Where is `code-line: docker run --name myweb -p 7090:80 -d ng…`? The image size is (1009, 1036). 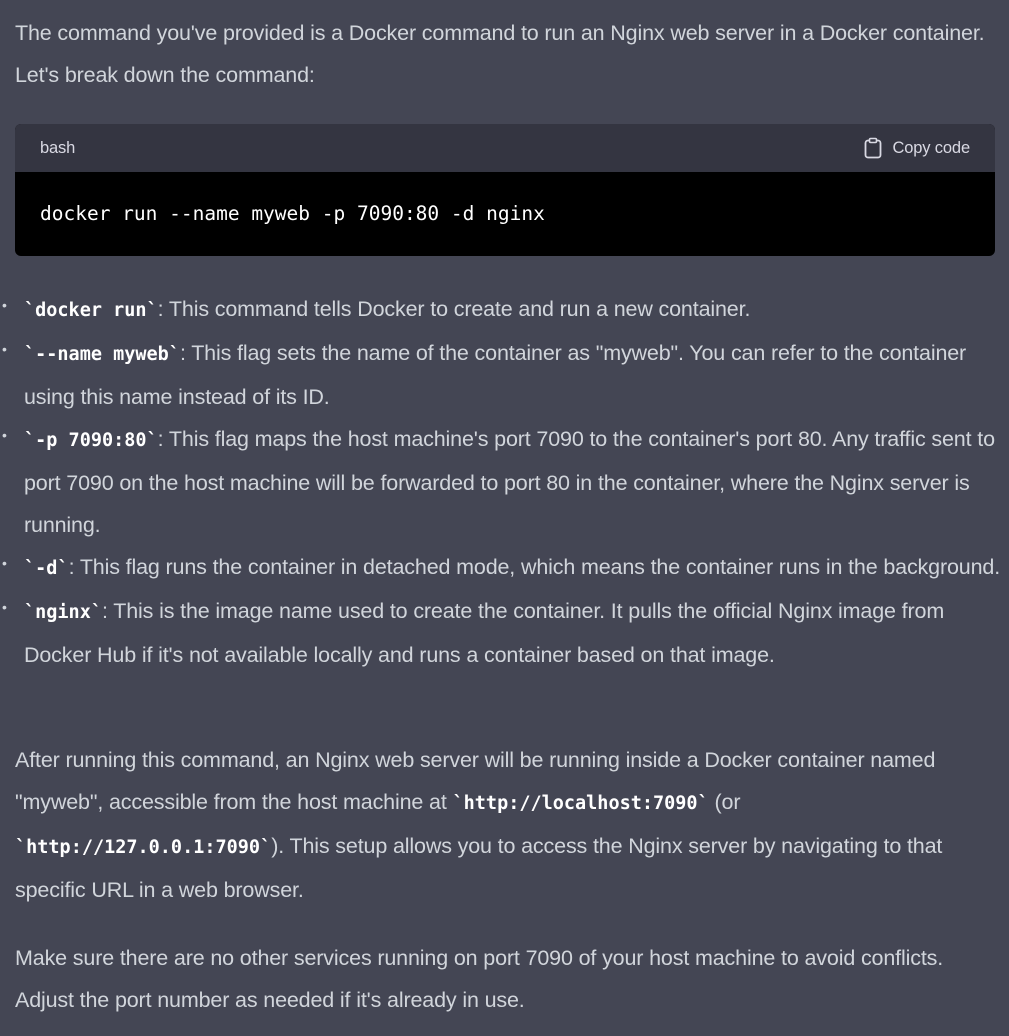
code-line: docker run --name myweb -p 7090:80 -d ng… is located at coordinates (292, 213).